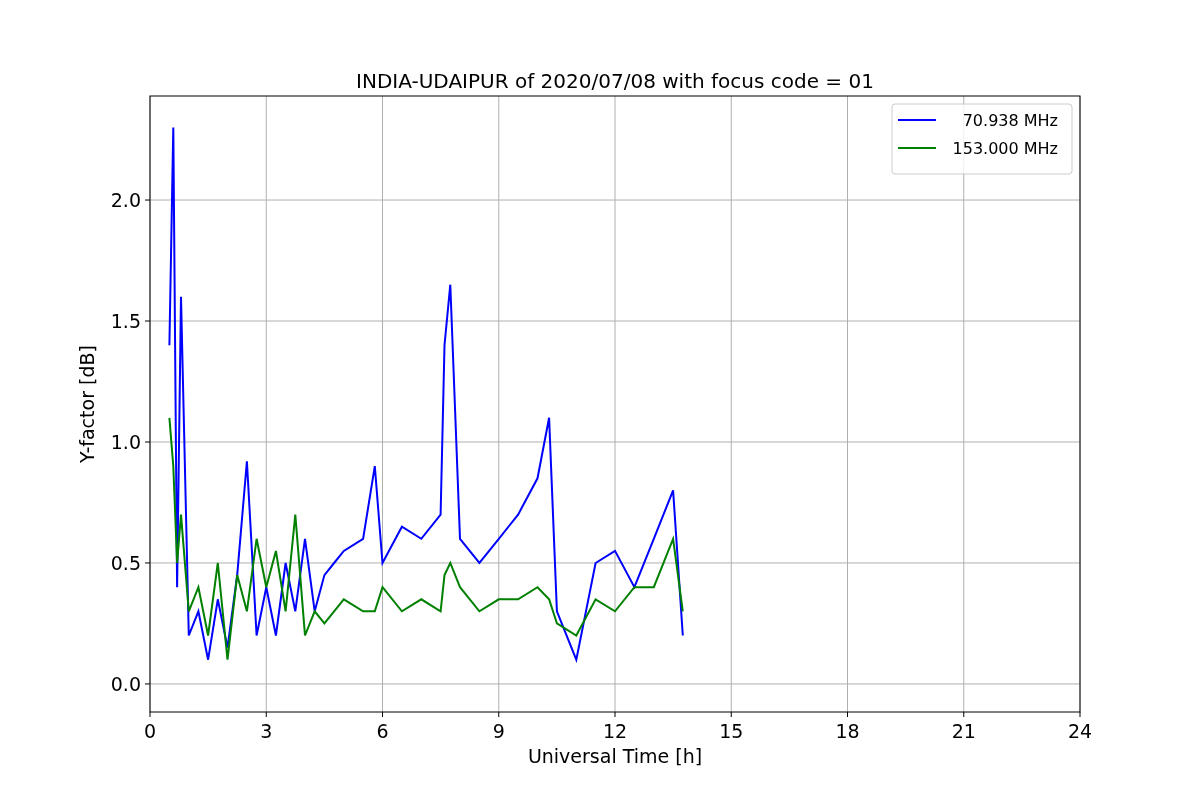  I want to click on tick-label: 9, so click(498, 731).